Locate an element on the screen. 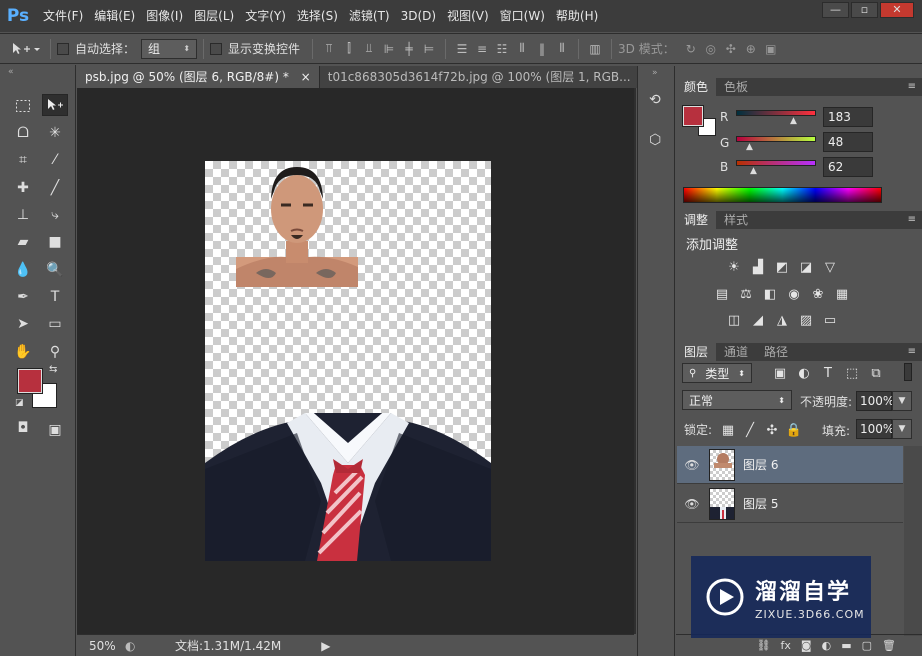 This screenshot has width=922, height=656. b-value-input: 62 is located at coordinates (848, 167).